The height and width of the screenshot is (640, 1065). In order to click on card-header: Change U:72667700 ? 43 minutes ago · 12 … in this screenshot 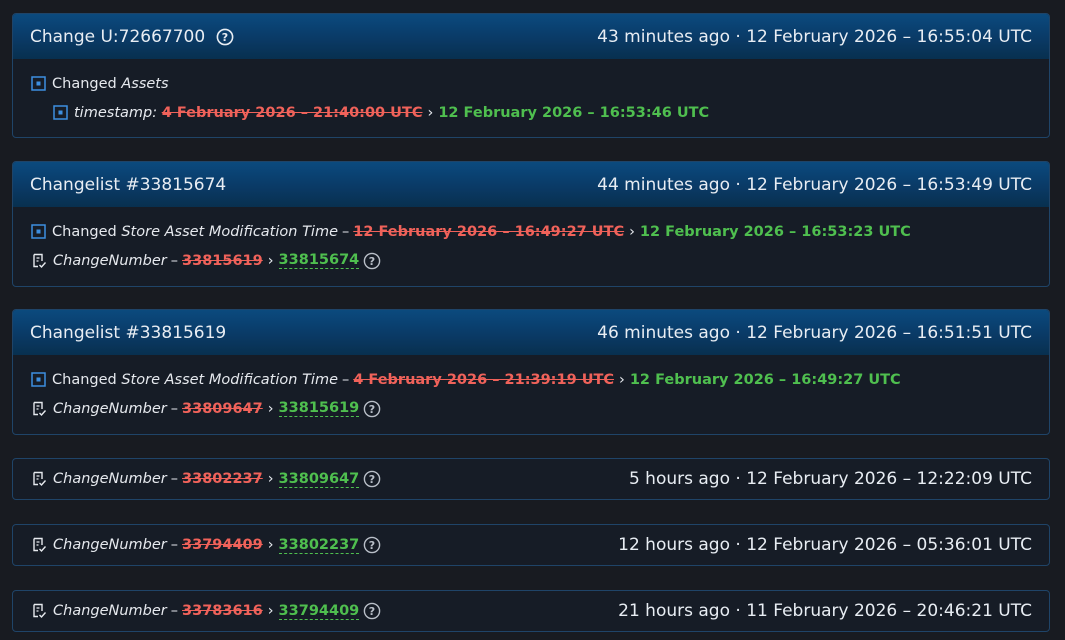, I will do `click(531, 36)`.